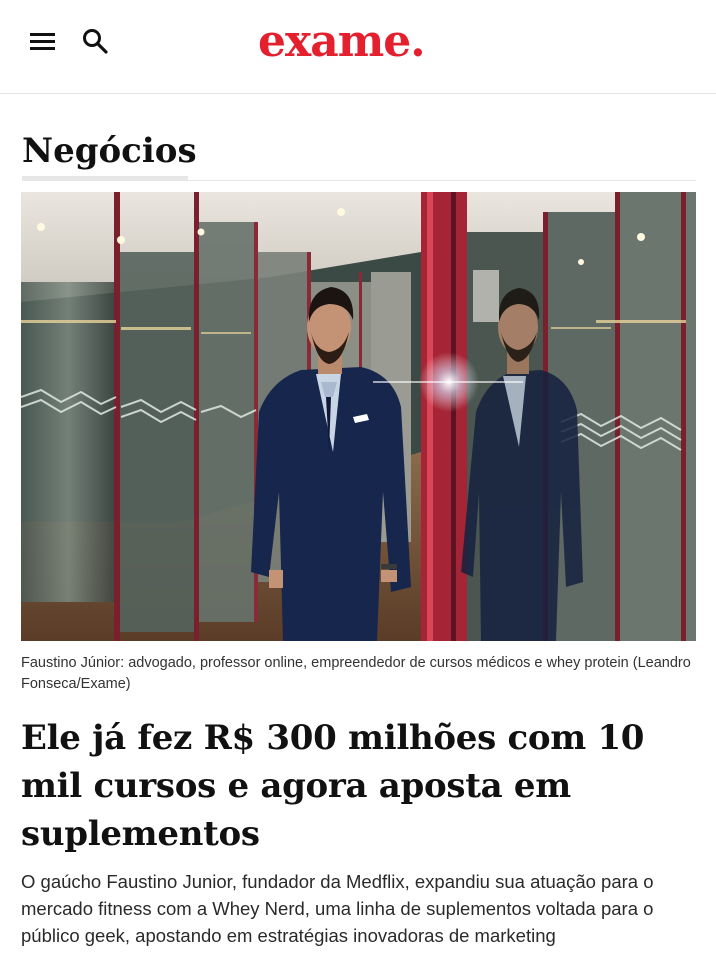 The image size is (716, 956). Describe the element at coordinates (359, 180) in the screenshot. I see `section-divider` at that location.